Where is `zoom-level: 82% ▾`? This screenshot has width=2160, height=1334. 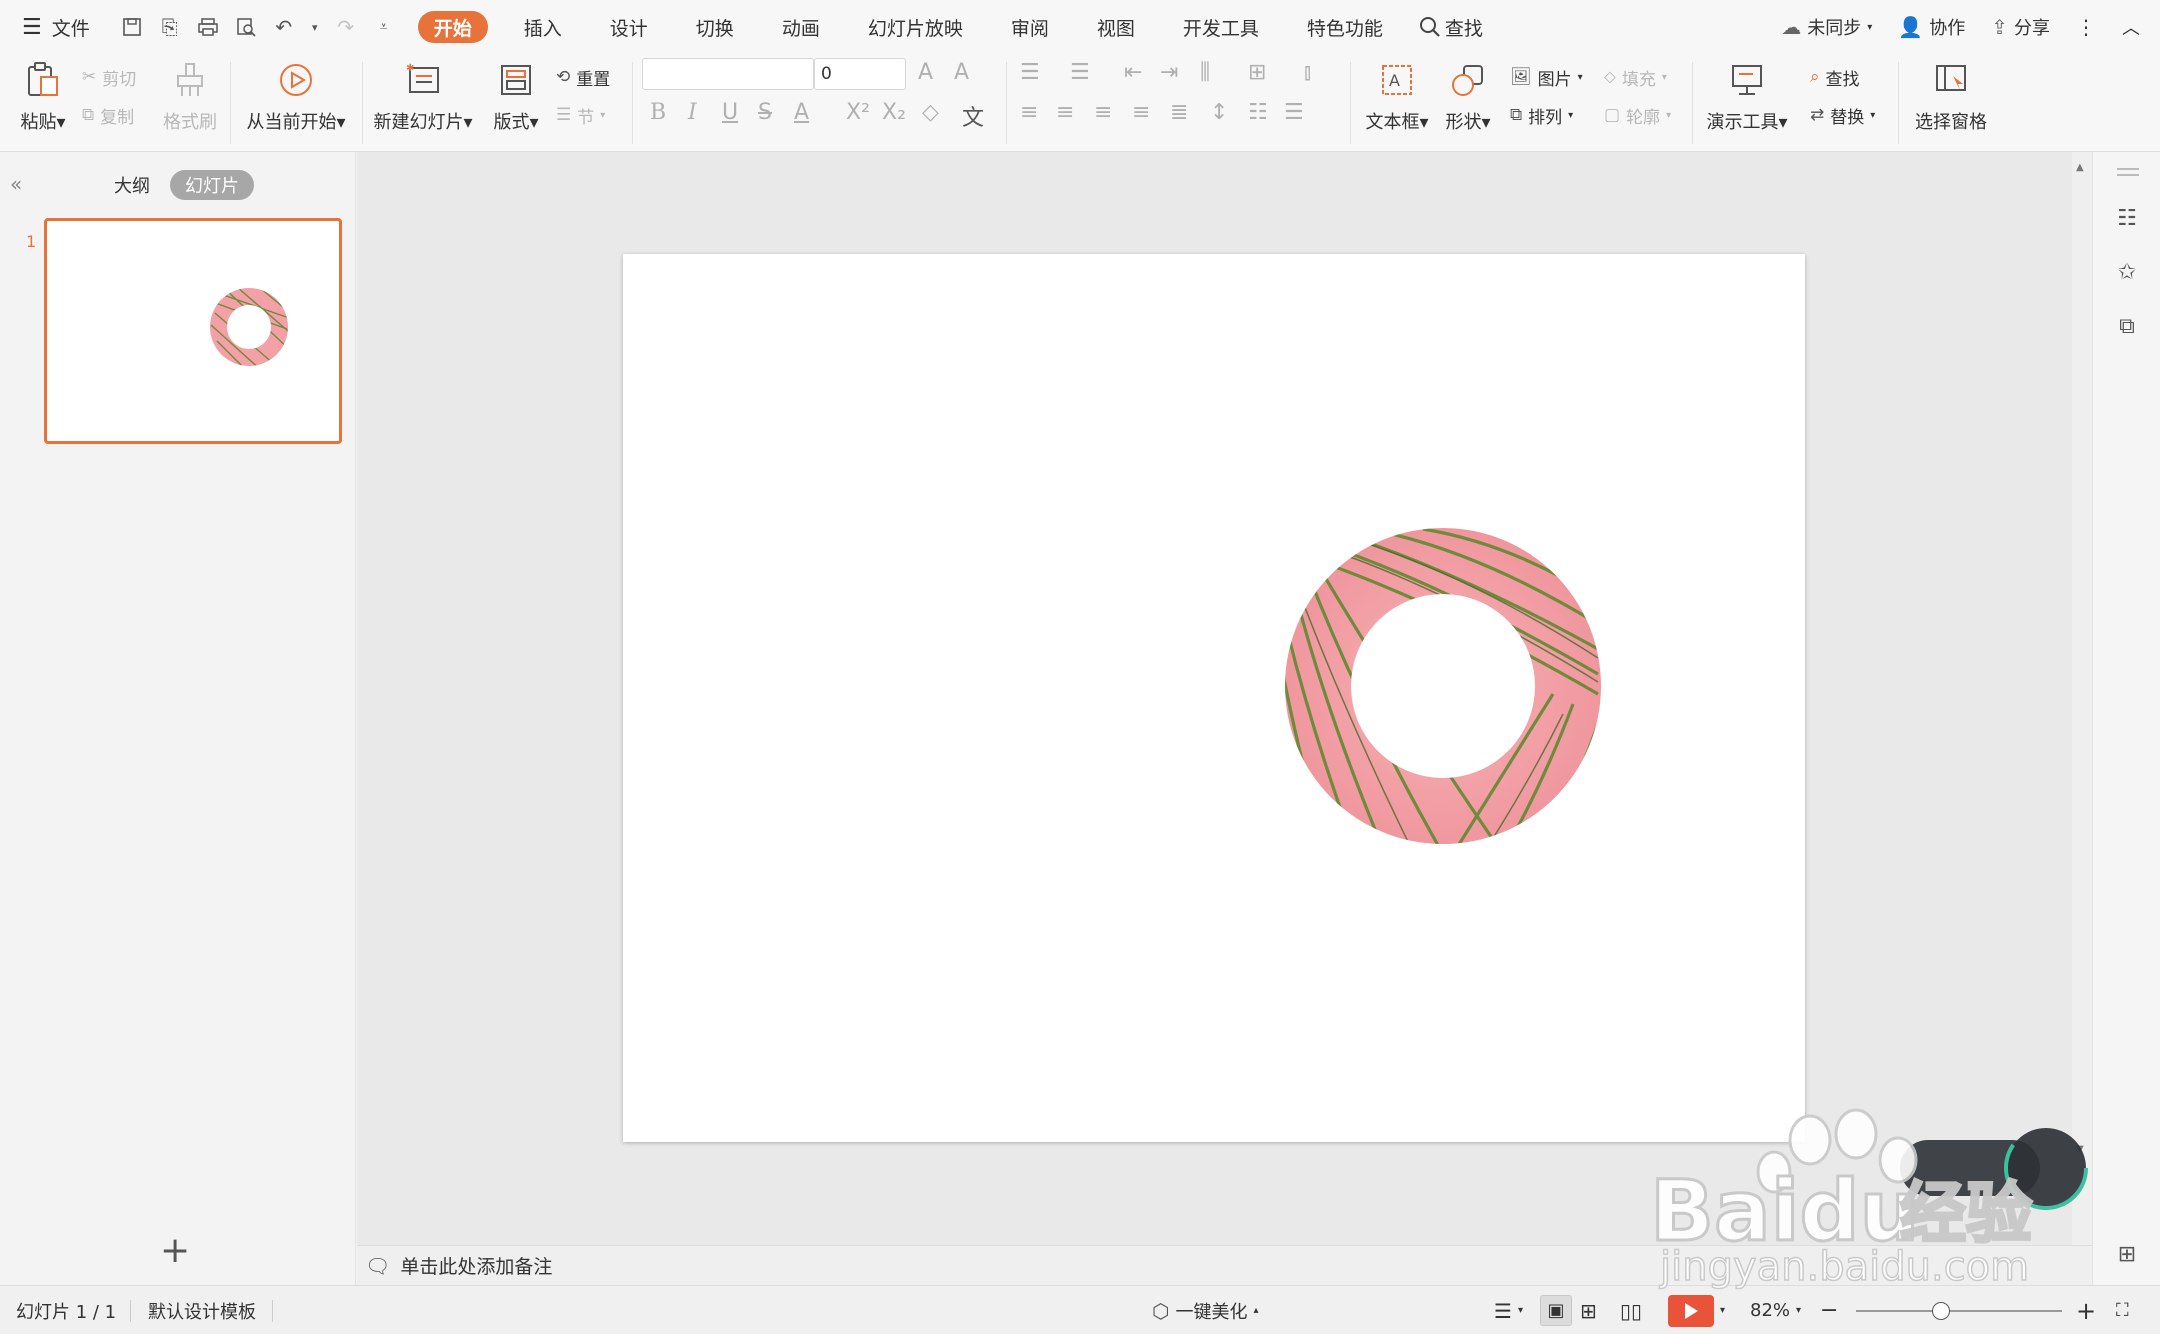 zoom-level: 82% ▾ is located at coordinates (1775, 1310).